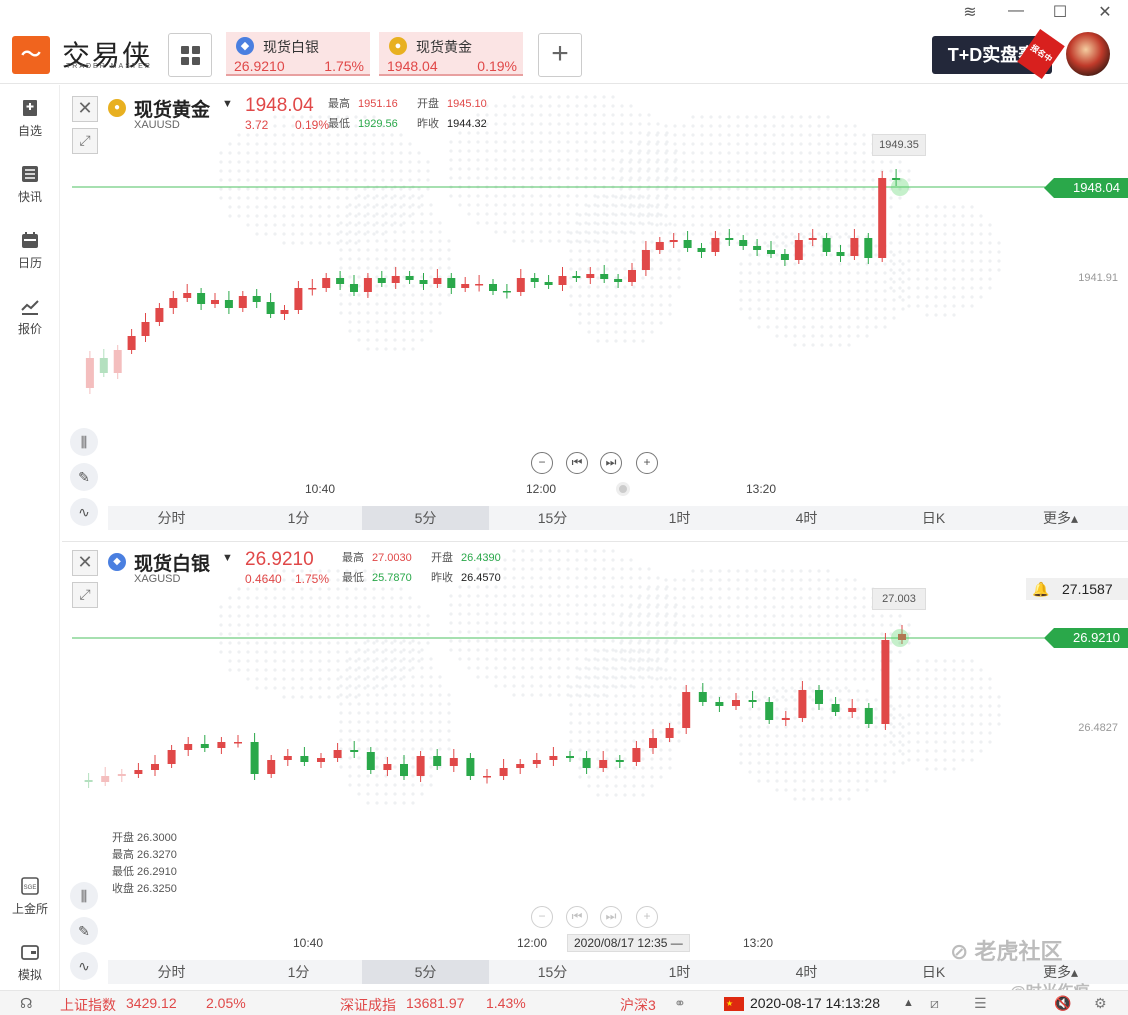 This screenshot has height=1015, width=1128. I want to click on tab-gold-change: 0.19%, so click(497, 66).